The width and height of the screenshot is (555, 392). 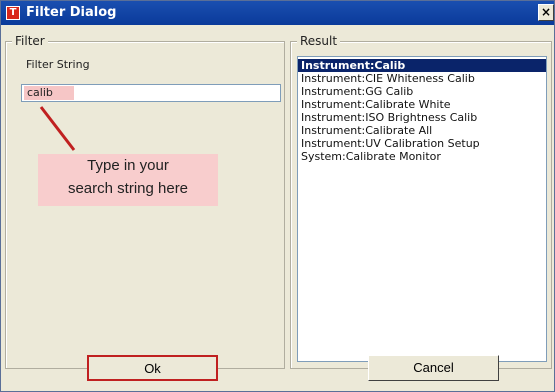 I want to click on close-button: ×, so click(x=546, y=12).